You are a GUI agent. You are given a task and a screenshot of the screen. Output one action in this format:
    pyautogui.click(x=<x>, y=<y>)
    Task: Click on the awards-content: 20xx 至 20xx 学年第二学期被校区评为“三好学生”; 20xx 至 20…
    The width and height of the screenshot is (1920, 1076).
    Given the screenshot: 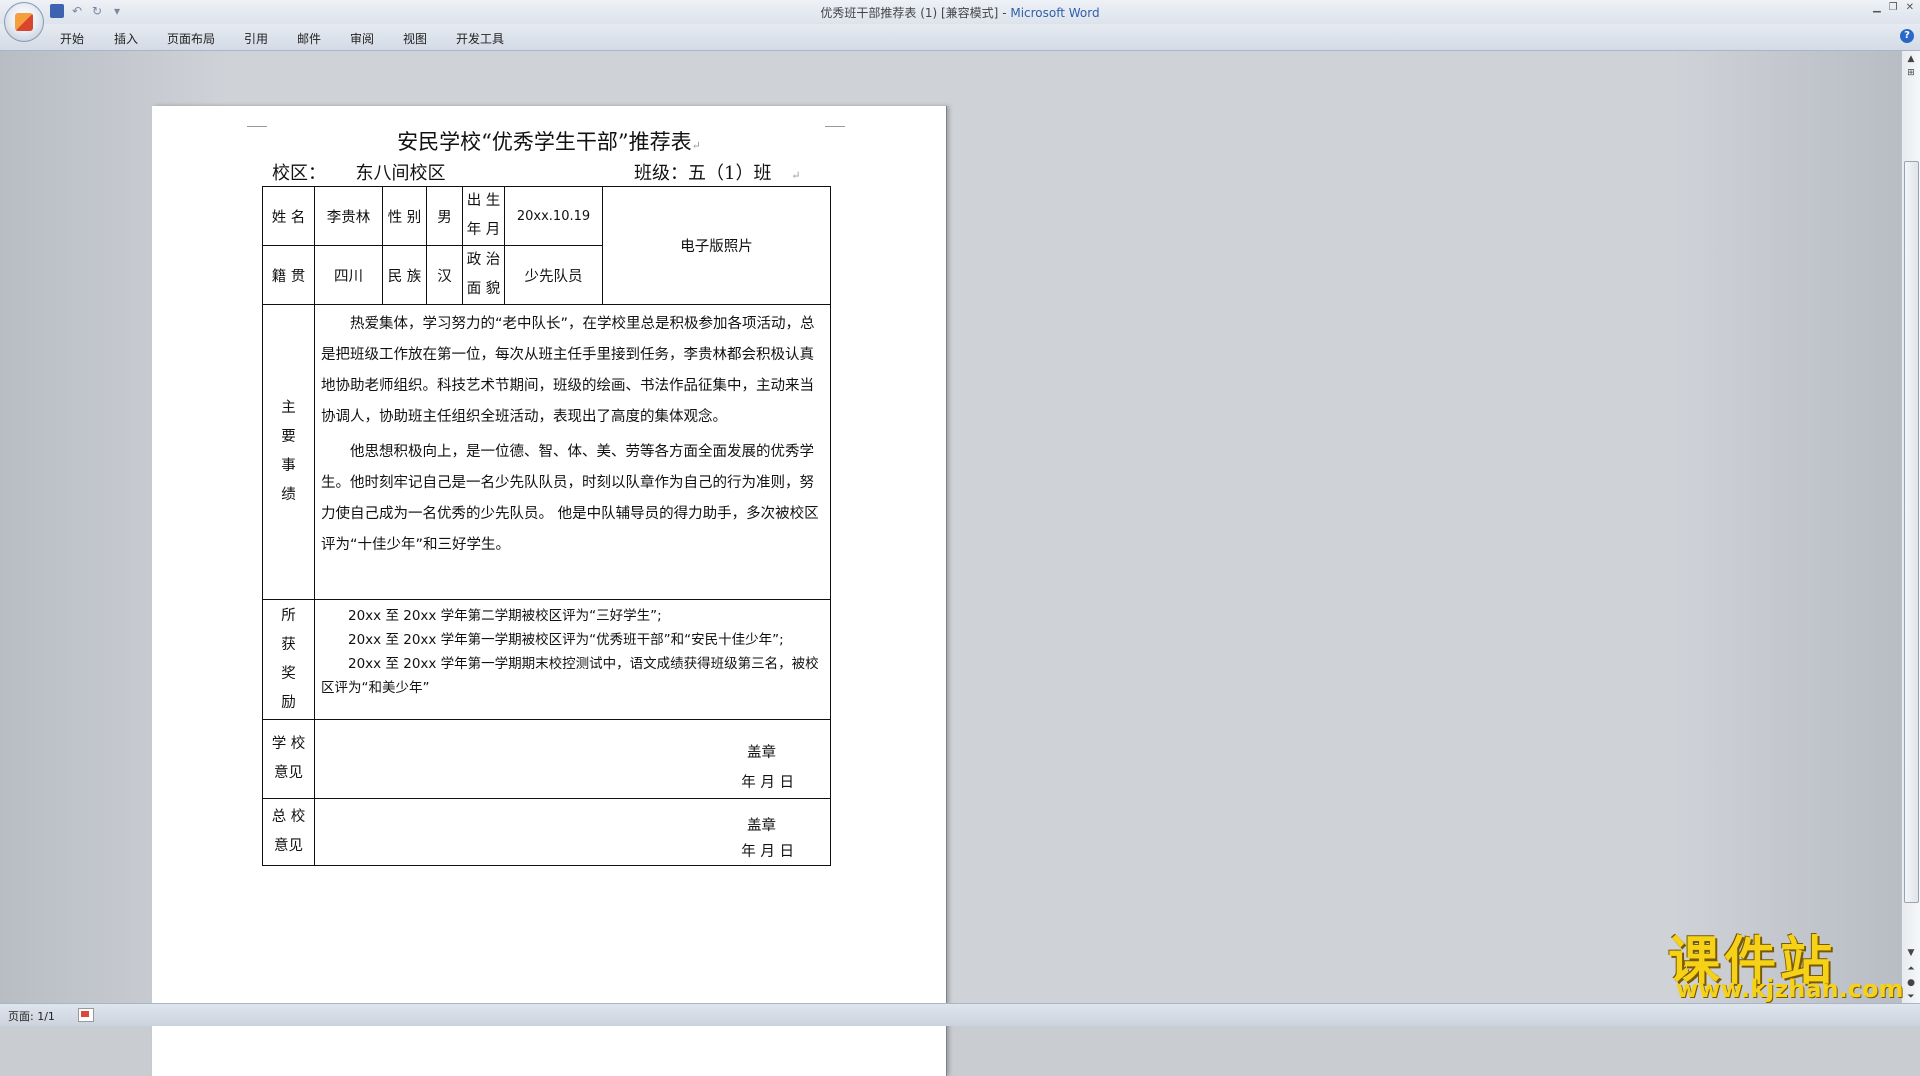 What is the action you would take?
    pyautogui.click(x=572, y=659)
    